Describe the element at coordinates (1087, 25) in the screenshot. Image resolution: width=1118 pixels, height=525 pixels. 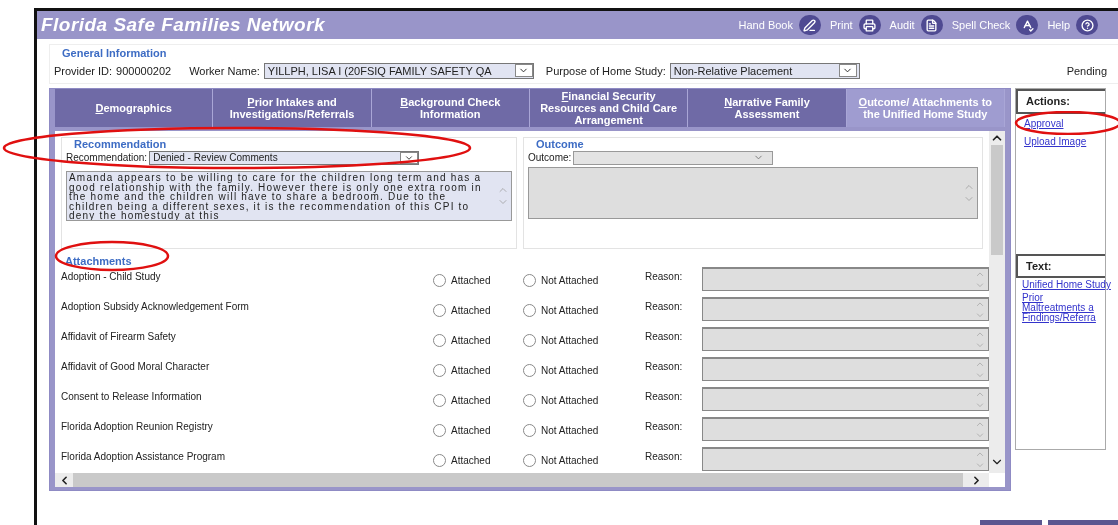
I see `help-icon` at that location.